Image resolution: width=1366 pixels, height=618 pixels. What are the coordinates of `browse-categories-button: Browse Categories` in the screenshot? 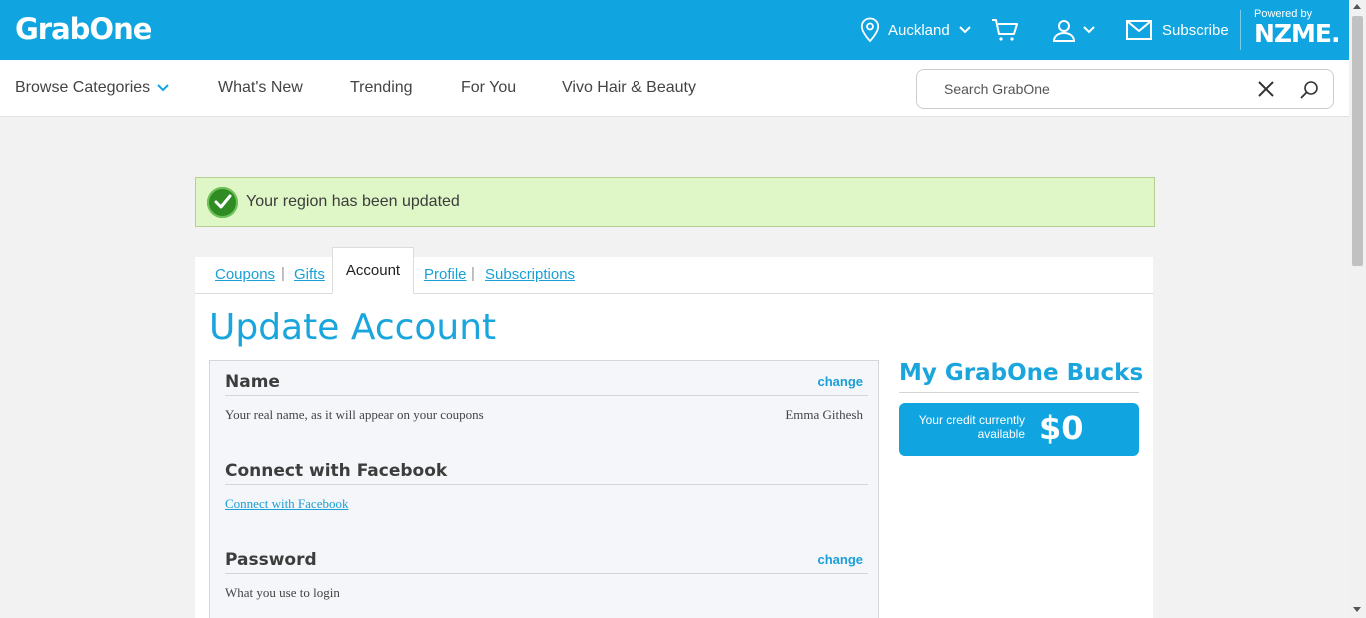 It's located at (92, 88).